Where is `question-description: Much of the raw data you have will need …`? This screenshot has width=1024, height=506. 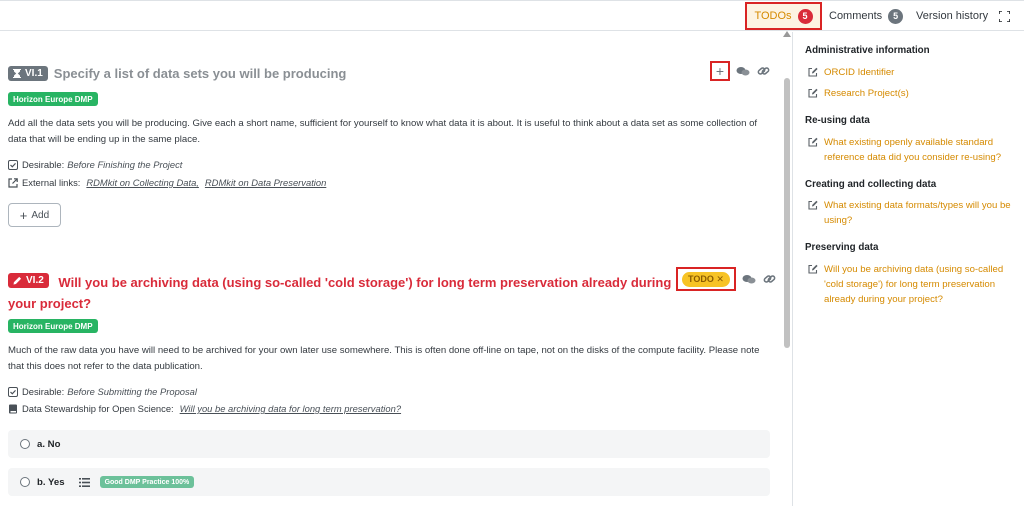 question-description: Much of the raw data you have will need … is located at coordinates (384, 358).